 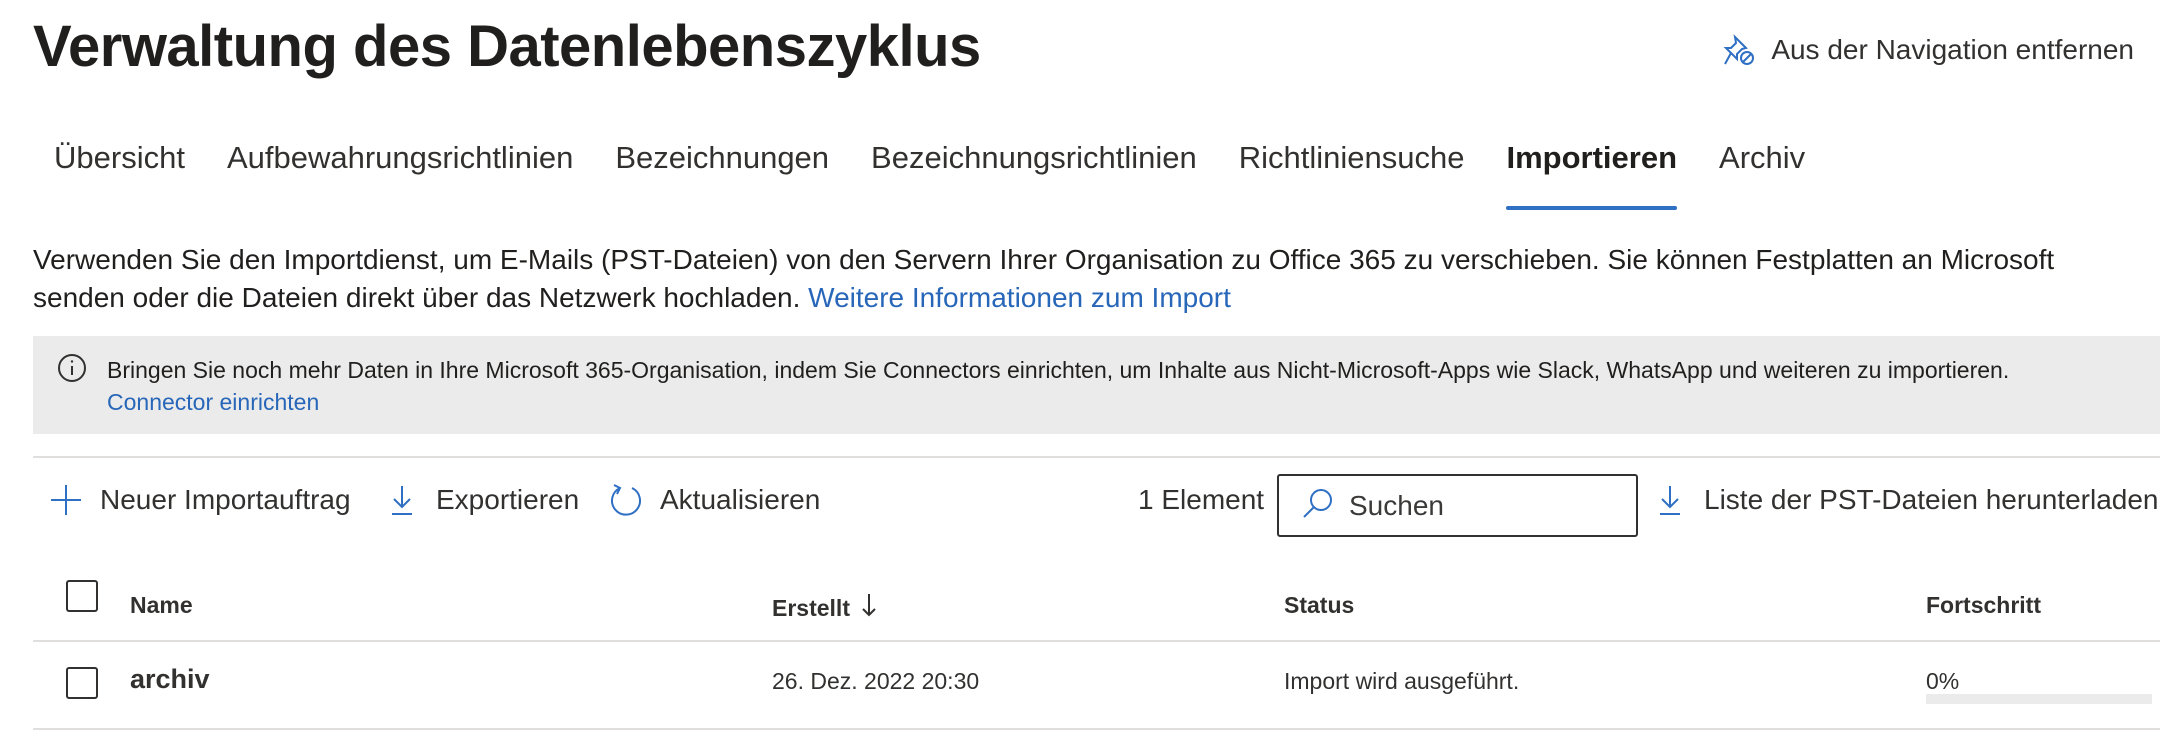 I want to click on info-icon, so click(x=72, y=368).